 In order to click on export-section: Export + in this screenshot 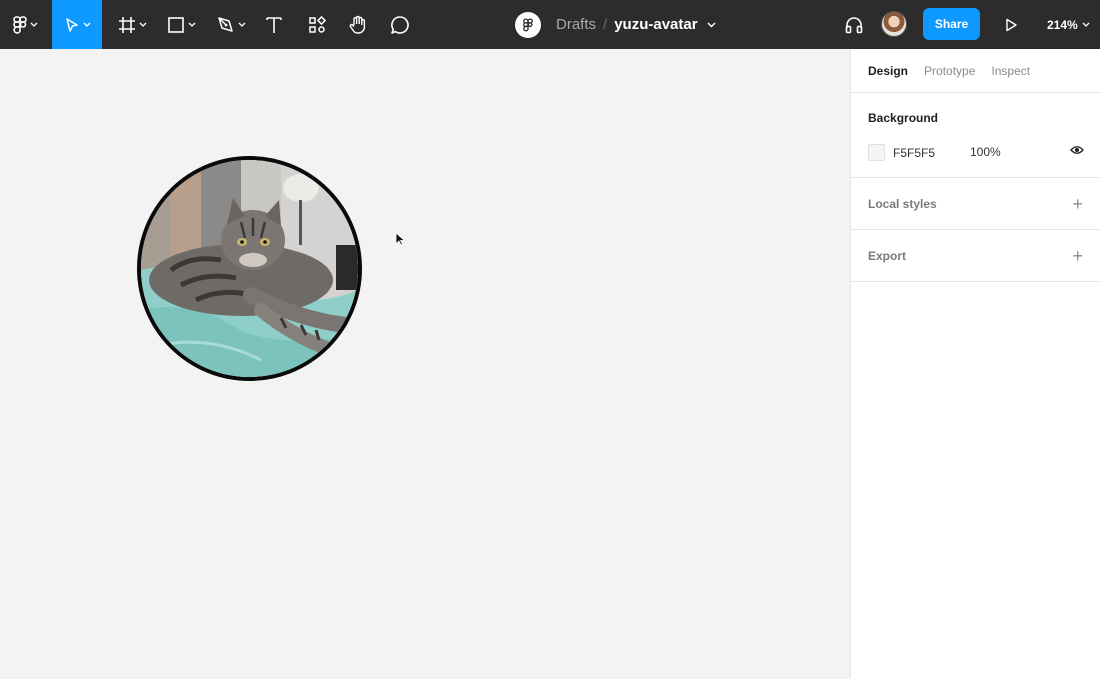, I will do `click(975, 256)`.